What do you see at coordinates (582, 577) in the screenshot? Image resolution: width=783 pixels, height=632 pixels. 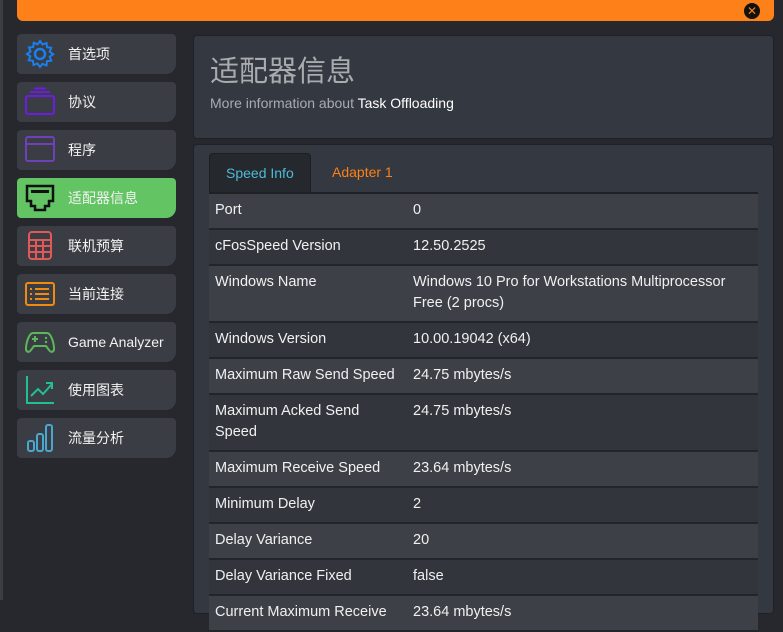 I see `row-value: false` at bounding box center [582, 577].